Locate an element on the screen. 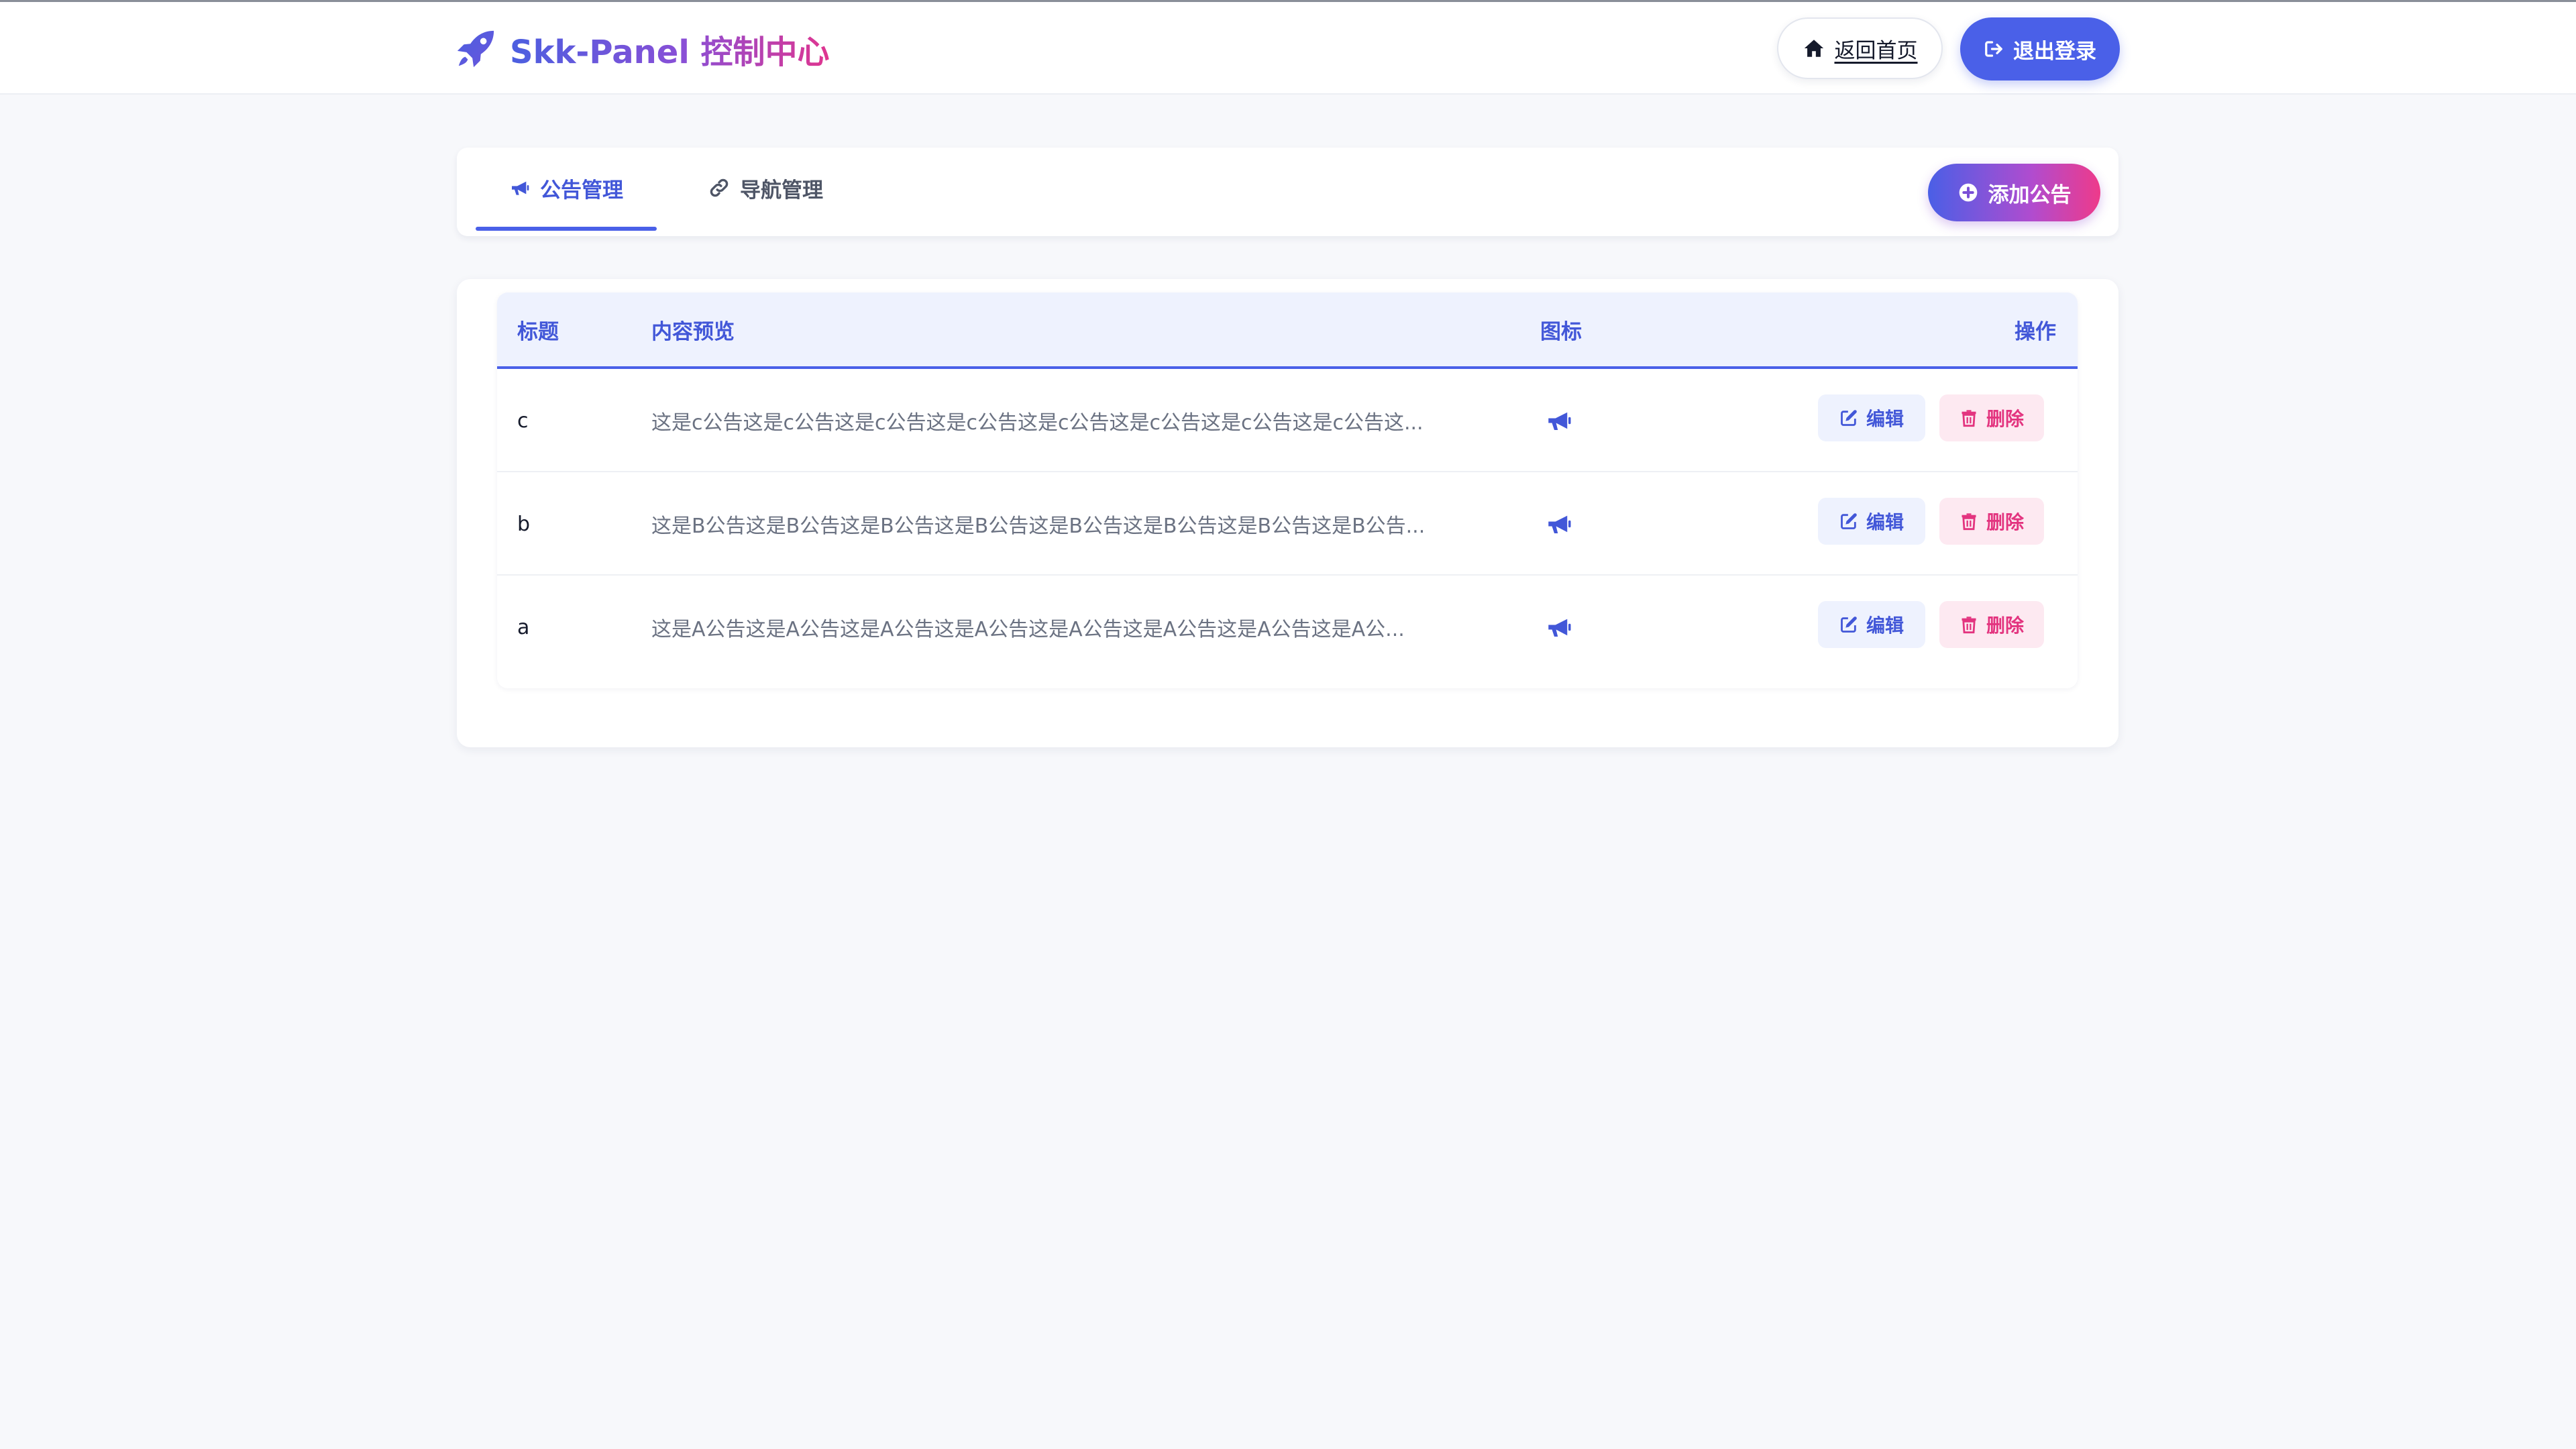 The width and height of the screenshot is (2576, 1449). brand-title: Skk-Panel 控制中心 is located at coordinates (670, 48).